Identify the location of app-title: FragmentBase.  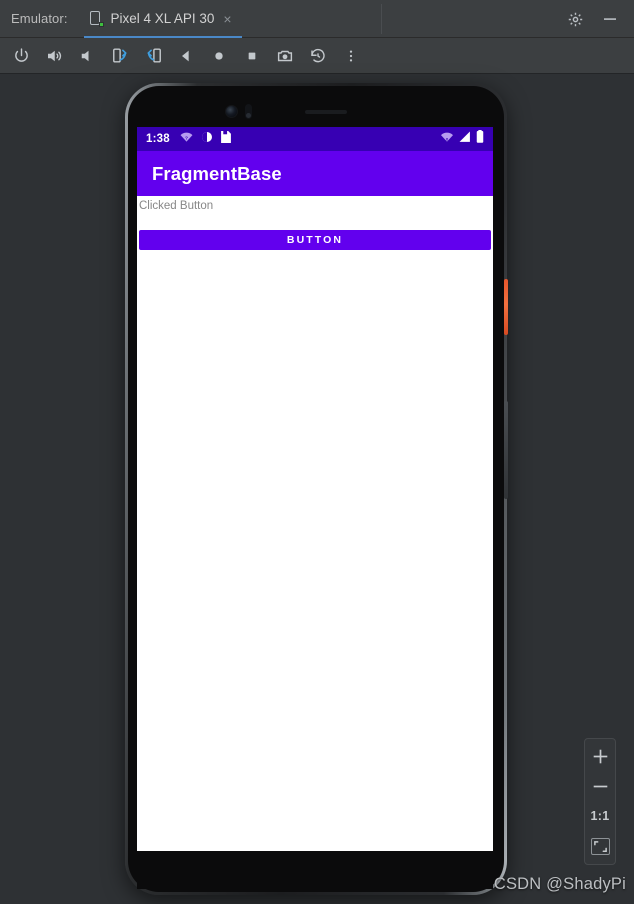
(217, 173).